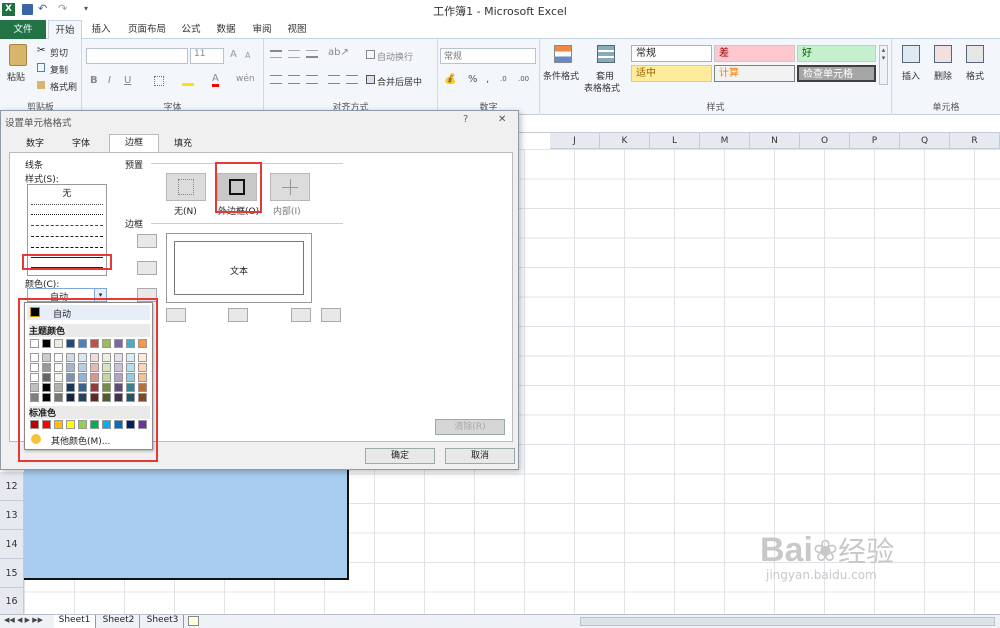  What do you see at coordinates (943, 54) in the screenshot?
I see `delete-cells-icon` at bounding box center [943, 54].